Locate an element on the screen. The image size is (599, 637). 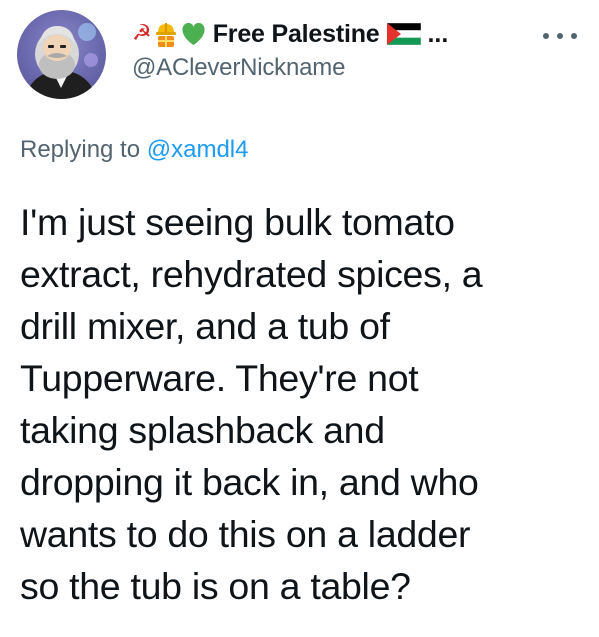
tweet-text-line: so the tub is on a table? is located at coordinates (215, 586).